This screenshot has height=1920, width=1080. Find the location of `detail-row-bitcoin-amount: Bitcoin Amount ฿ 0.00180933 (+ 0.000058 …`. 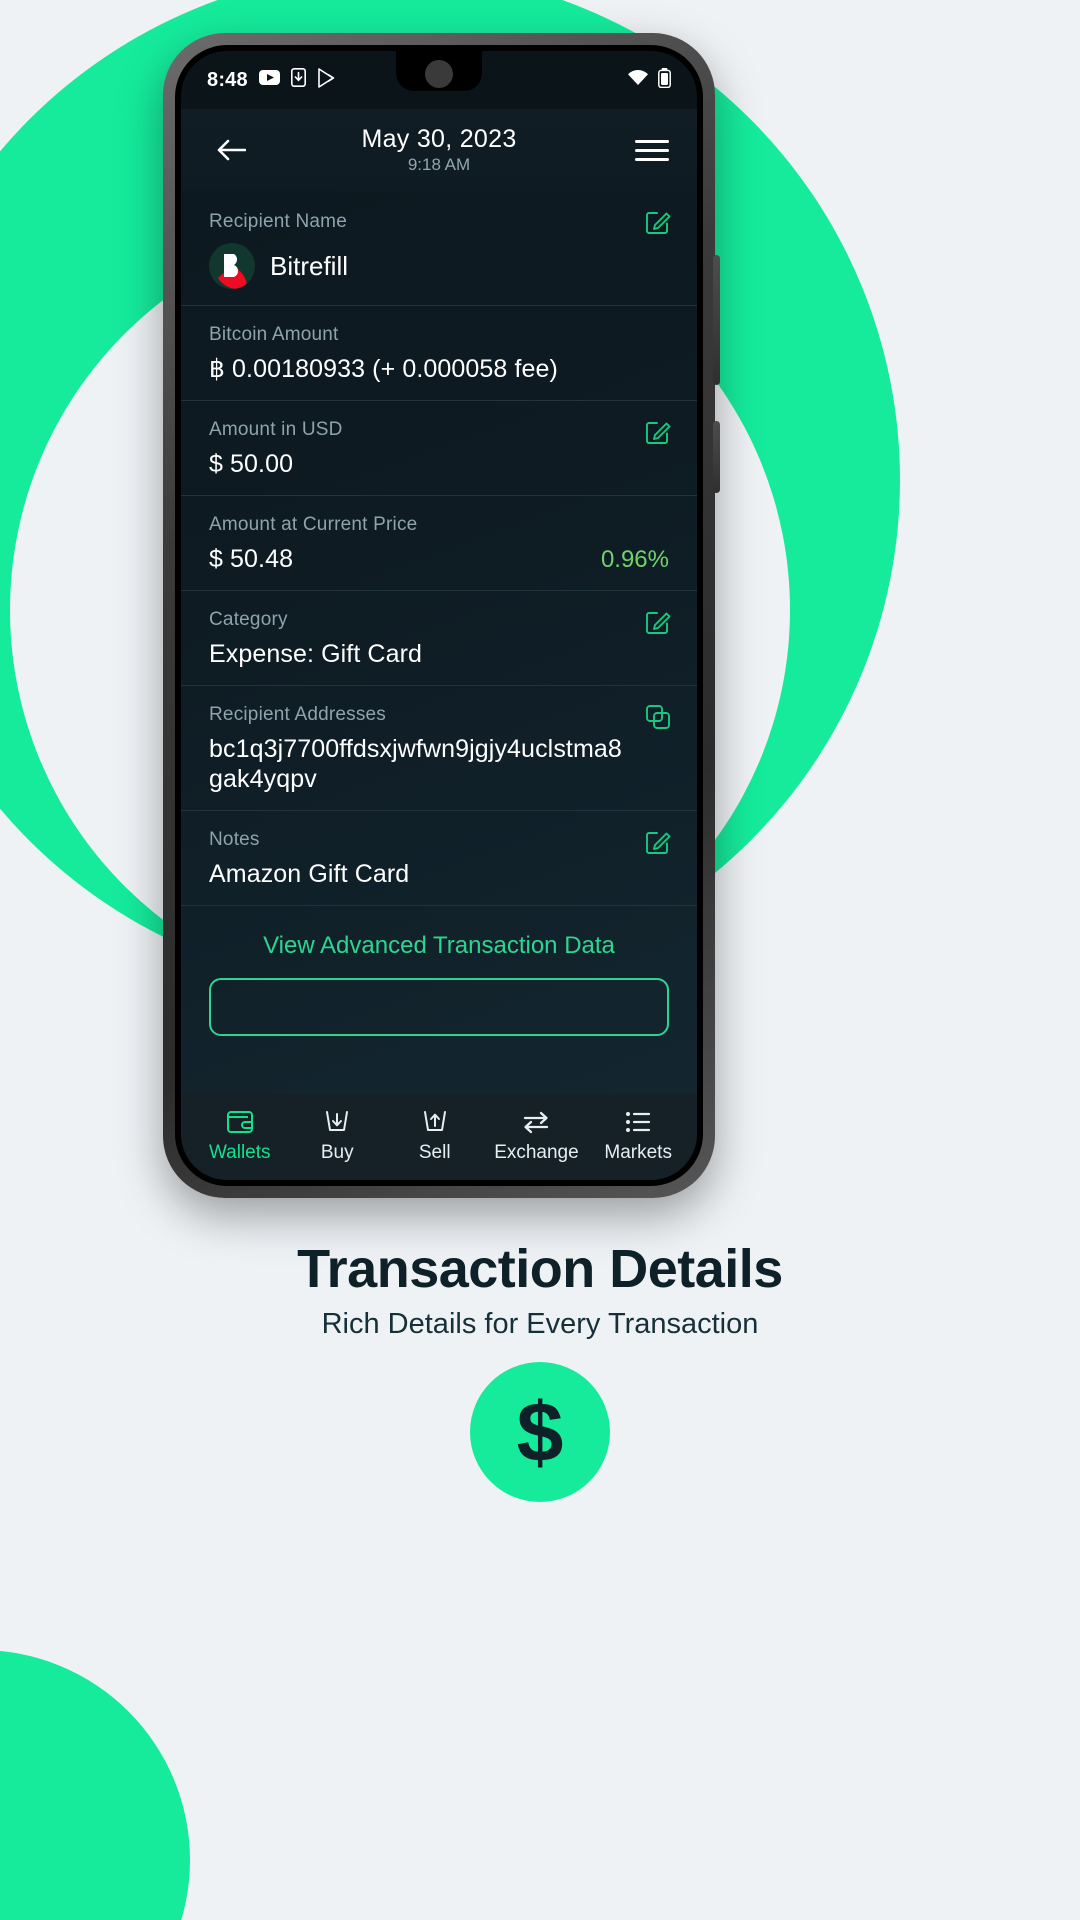

detail-row-bitcoin-amount: Bitcoin Amount ฿ 0.00180933 (+ 0.000058 … is located at coordinates (439, 353).